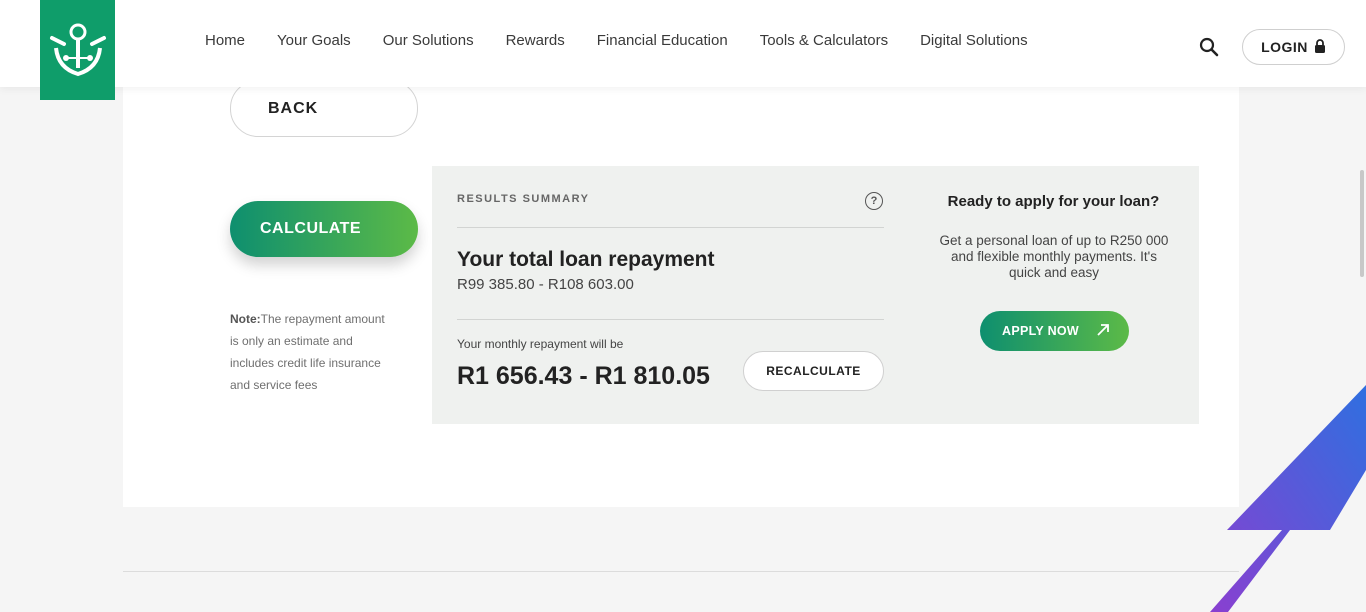 This screenshot has width=1366, height=612. What do you see at coordinates (225, 40) in the screenshot?
I see `nav-home: Home` at bounding box center [225, 40].